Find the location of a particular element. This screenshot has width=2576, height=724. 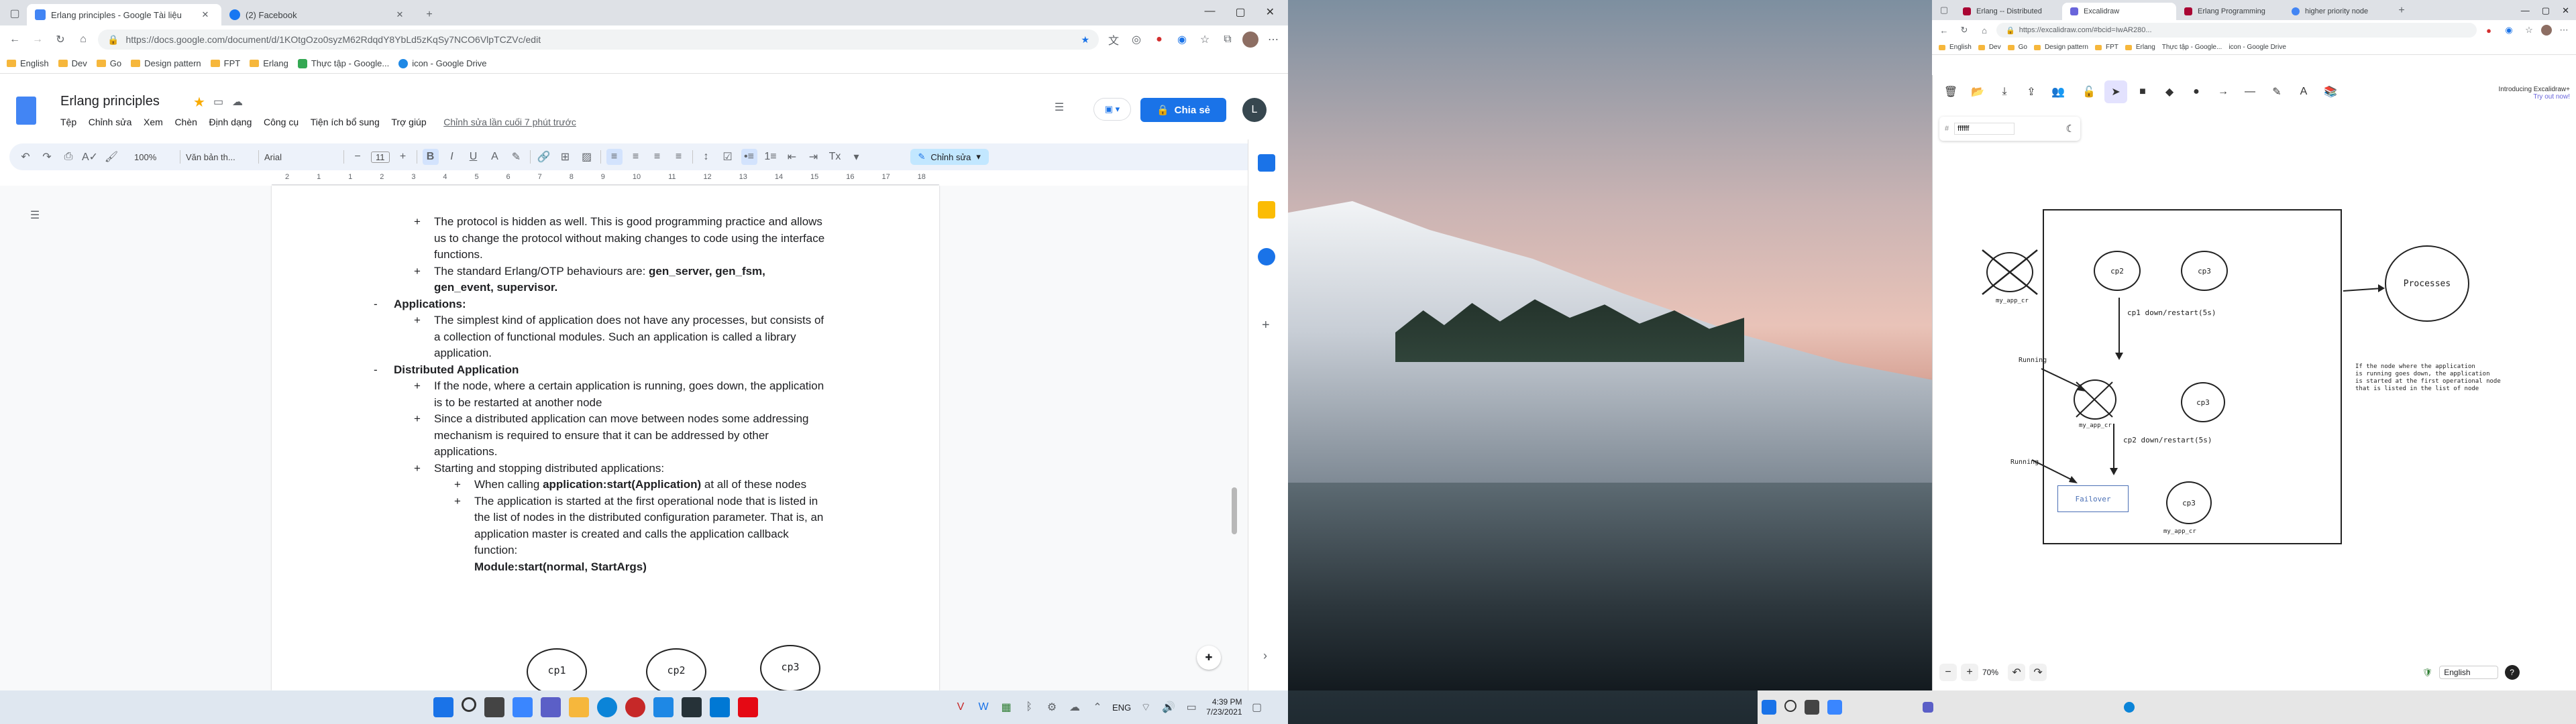

zoom-in-icon: + is located at coordinates (1969, 672).